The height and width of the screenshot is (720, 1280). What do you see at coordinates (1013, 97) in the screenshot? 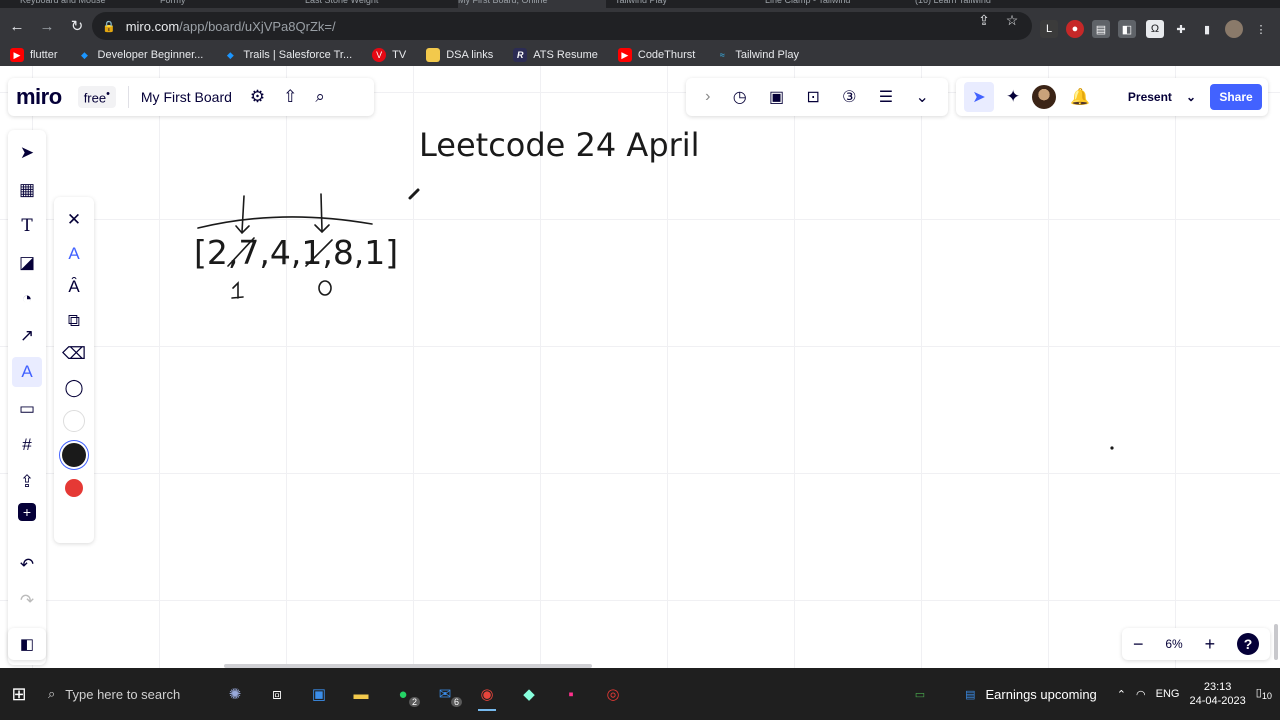
I see `reactions-confetti-icon: ✦` at bounding box center [1013, 97].